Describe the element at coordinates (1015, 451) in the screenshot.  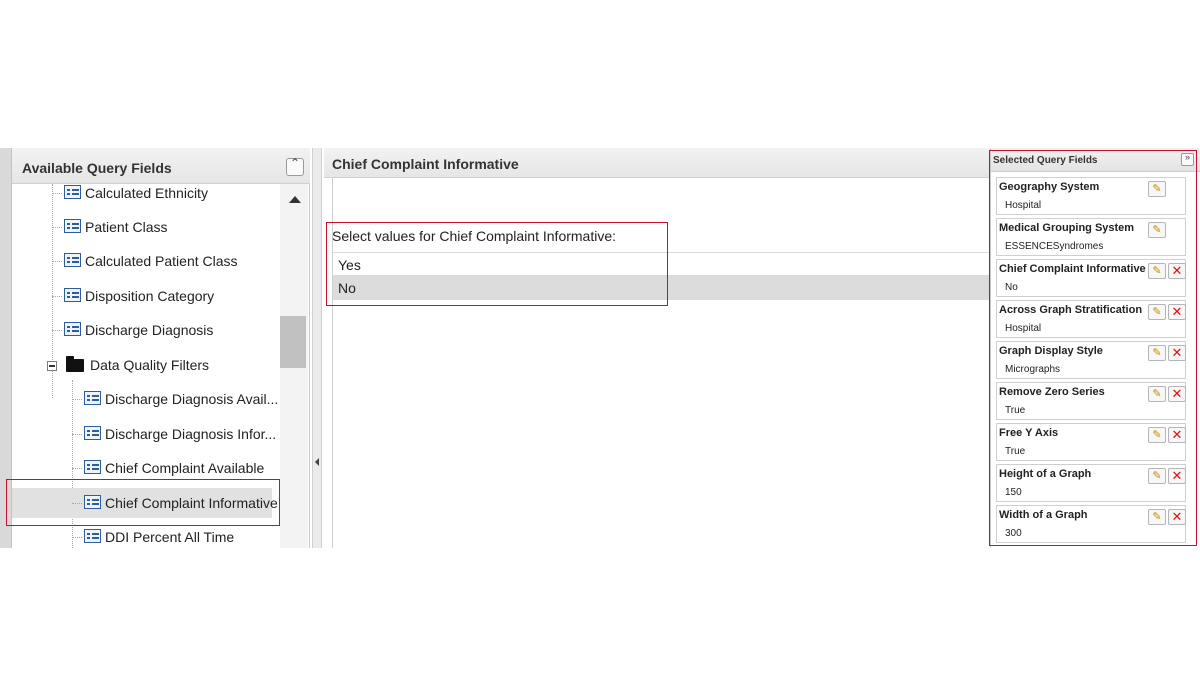
I see `card-value: True` at that location.